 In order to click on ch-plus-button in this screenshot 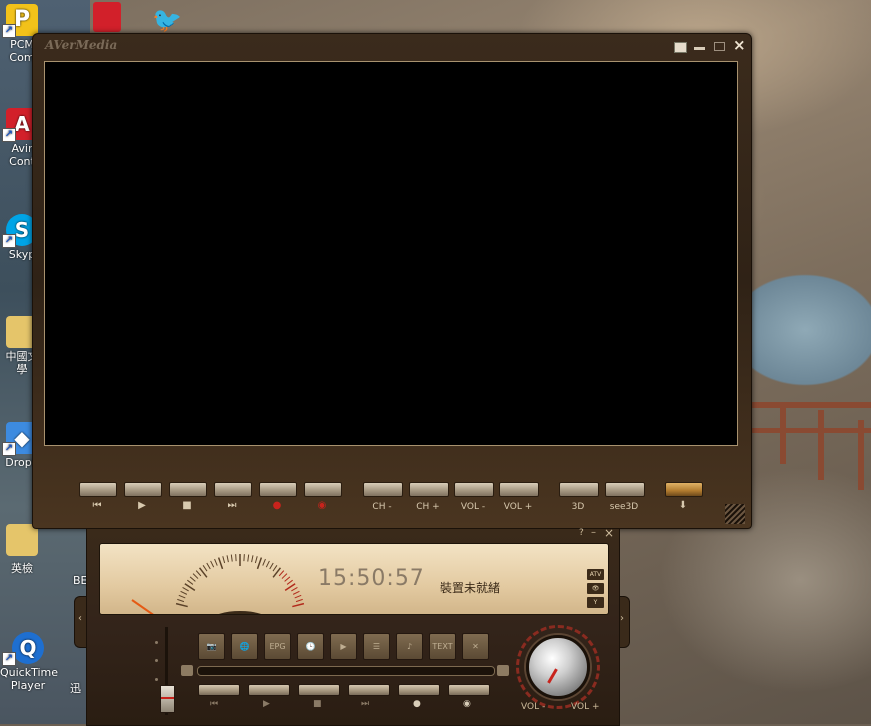, I will do `click(429, 489)`.